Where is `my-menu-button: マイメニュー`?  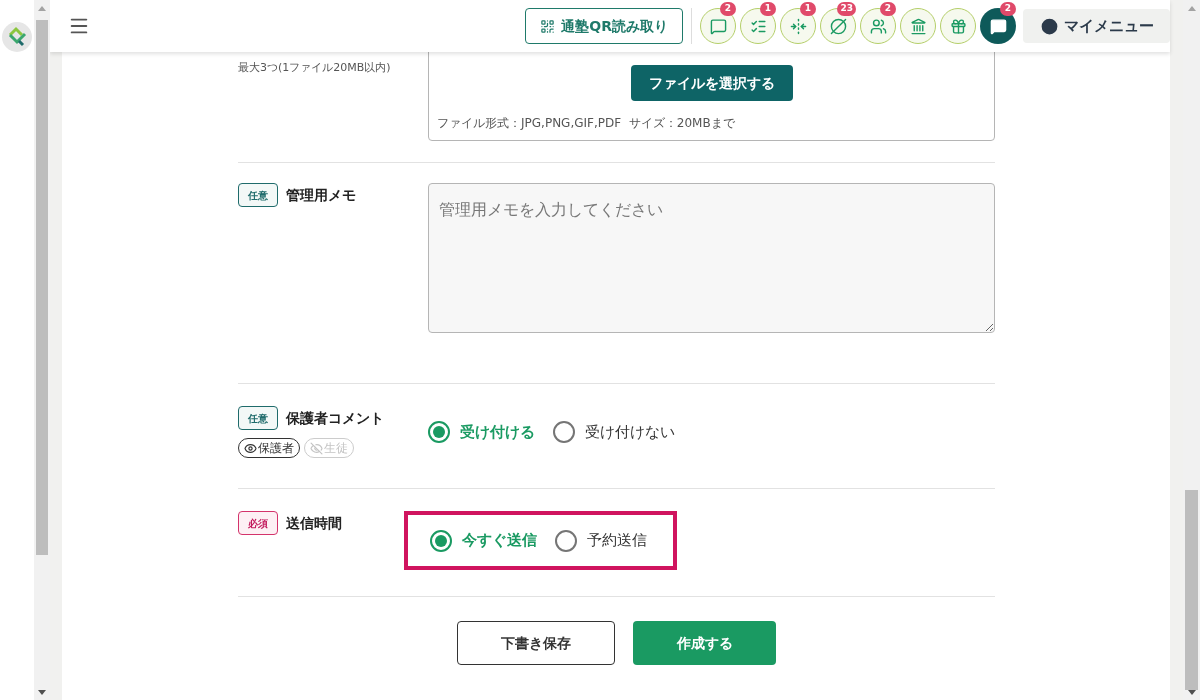 my-menu-button: マイメニュー is located at coordinates (1096, 26).